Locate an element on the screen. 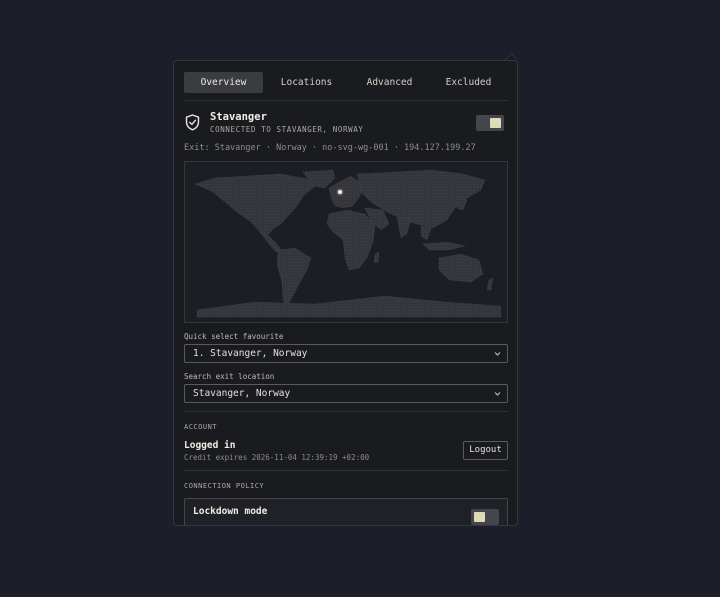  logout-button: Logout is located at coordinates (485, 450).